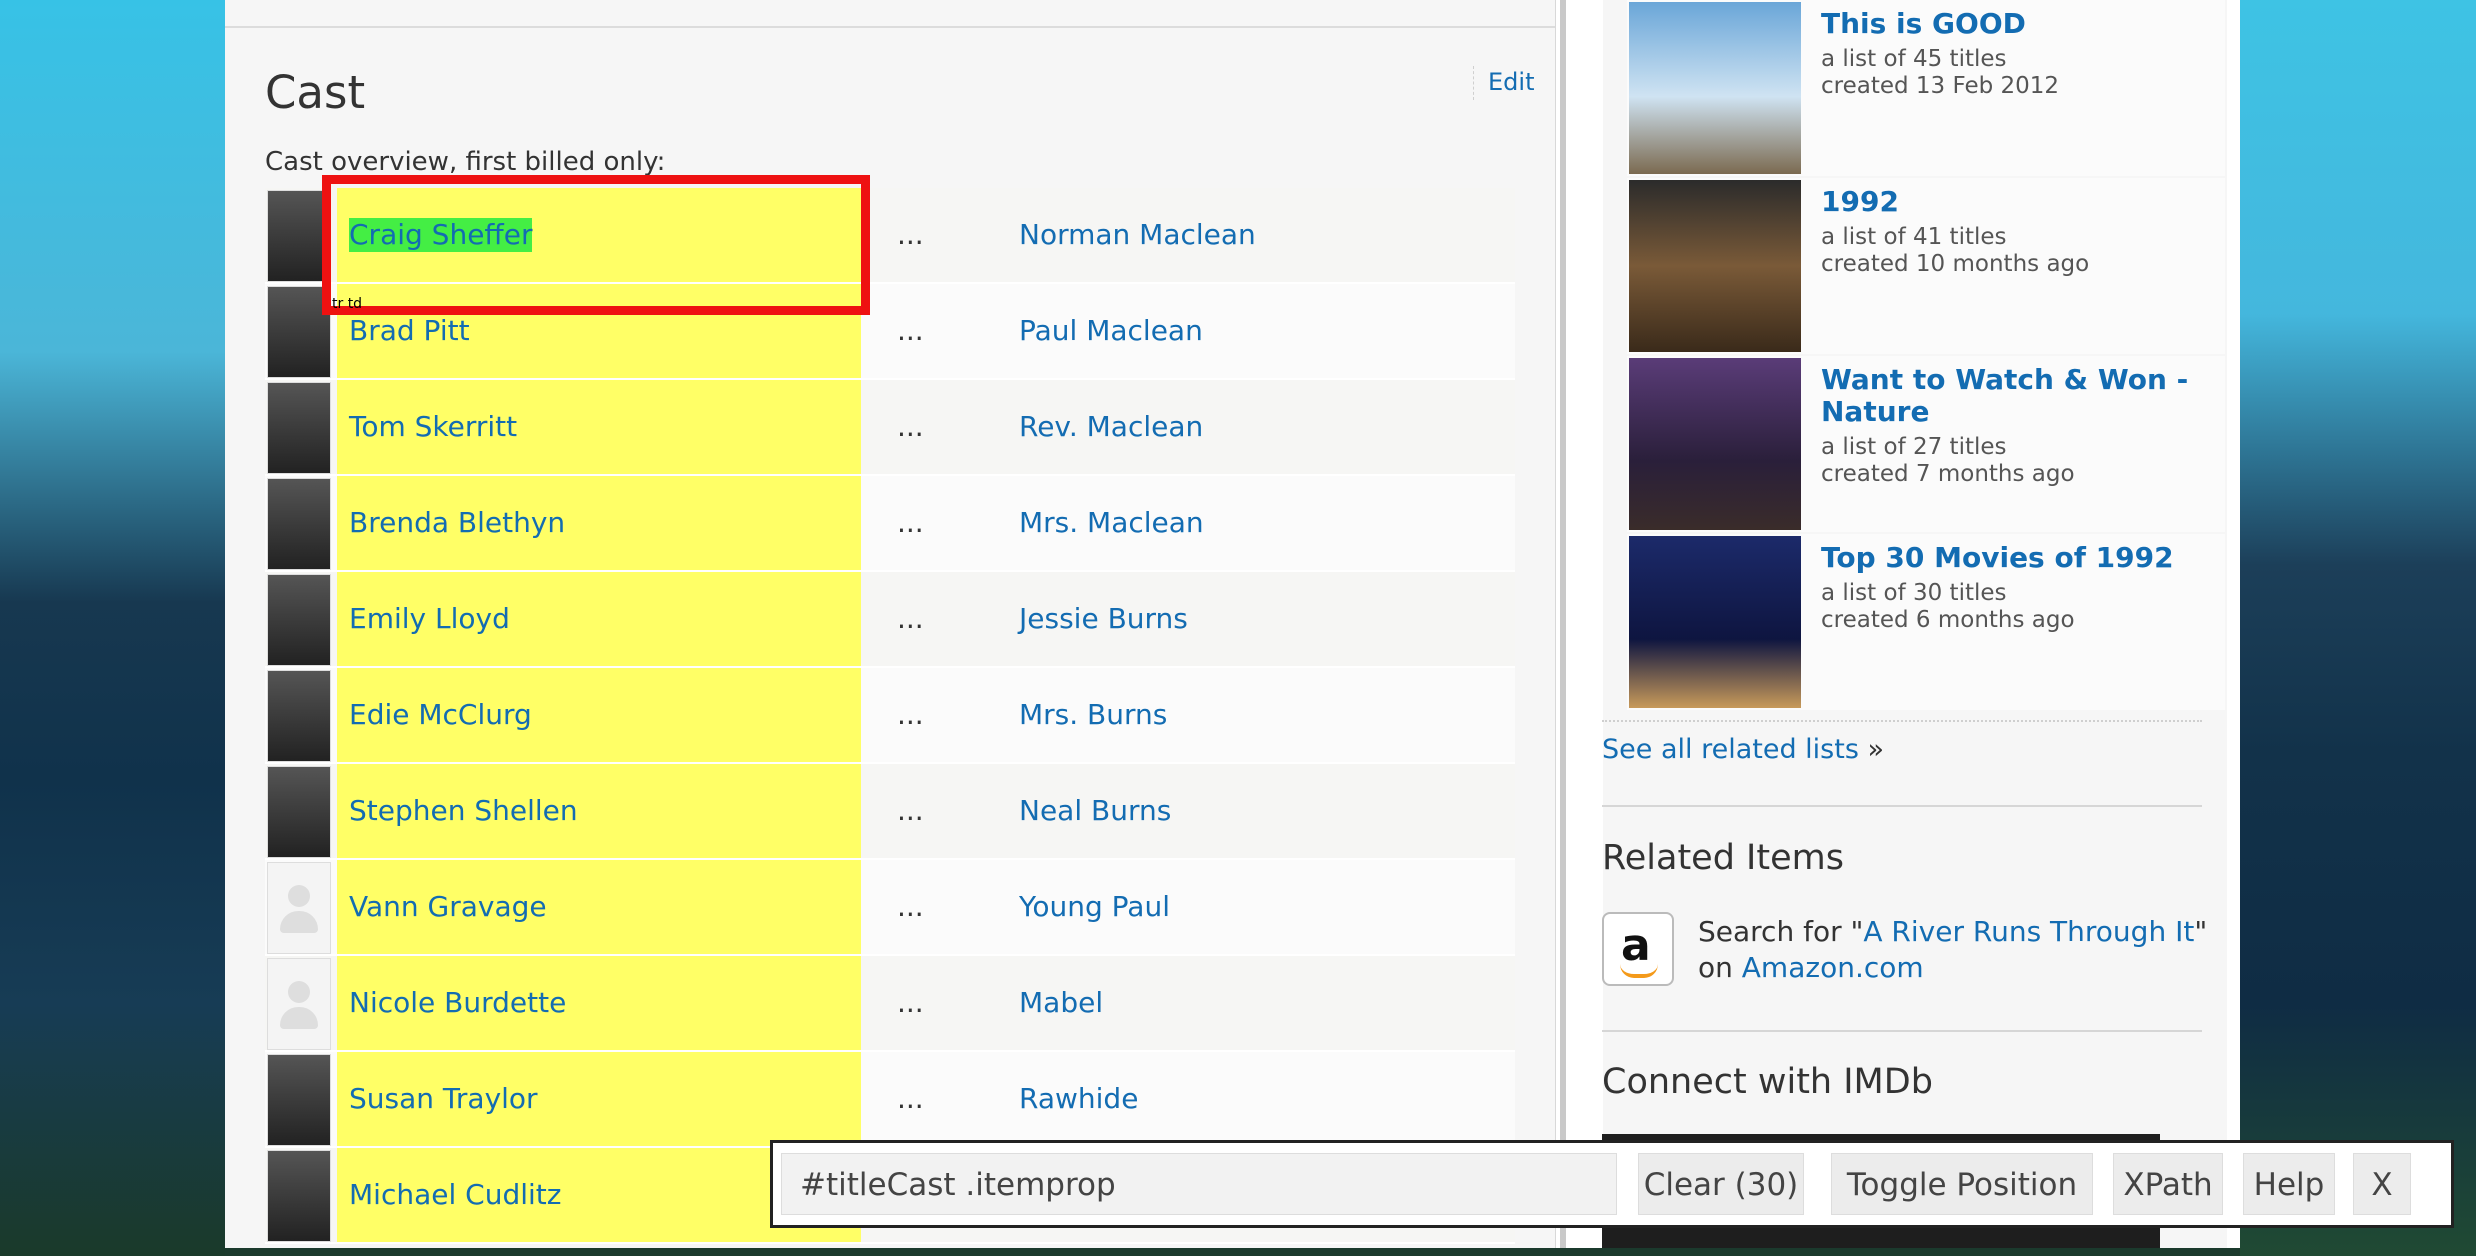 The image size is (2476, 1256). What do you see at coordinates (455, 1195) in the screenshot?
I see `actor-link: Michael Cudlitz` at bounding box center [455, 1195].